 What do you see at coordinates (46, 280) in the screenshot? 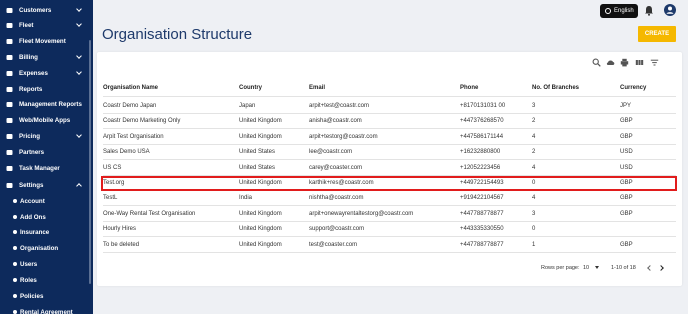
I see `sidebar-subitem-roles: Roles` at bounding box center [46, 280].